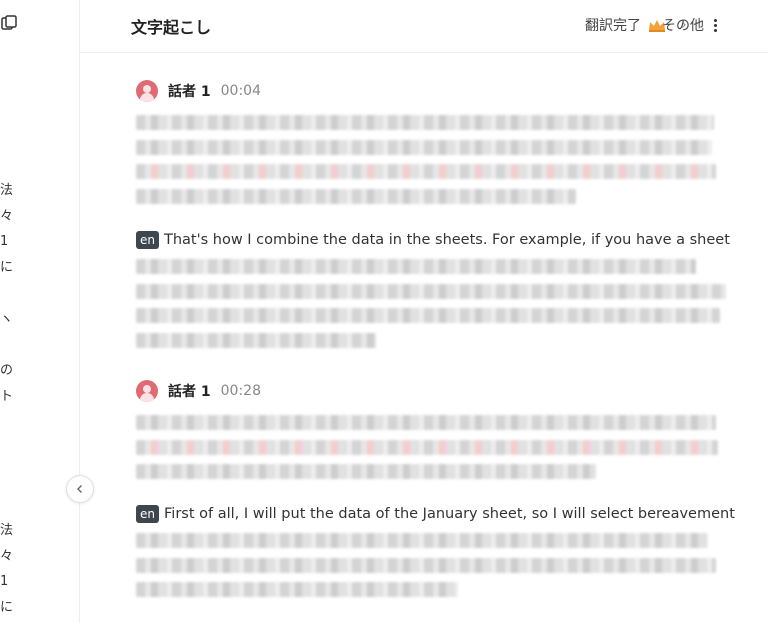 Image resolution: width=768 pixels, height=623 pixels. What do you see at coordinates (241, 91) in the screenshot?
I see `segment-timestamp: 00:04` at bounding box center [241, 91].